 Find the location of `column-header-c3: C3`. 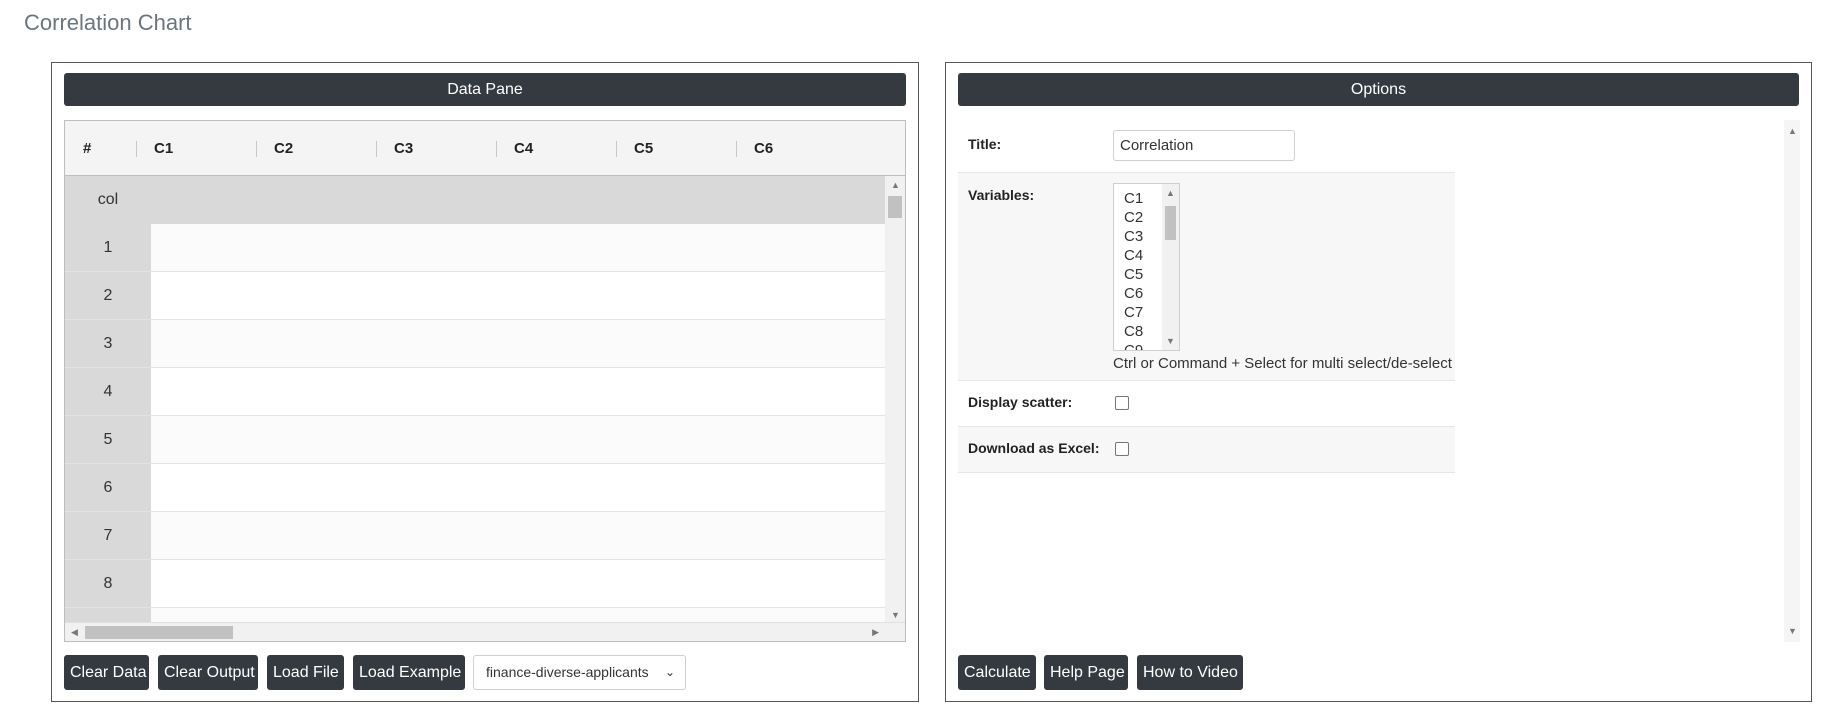

column-header-c3: C3 is located at coordinates (403, 148).